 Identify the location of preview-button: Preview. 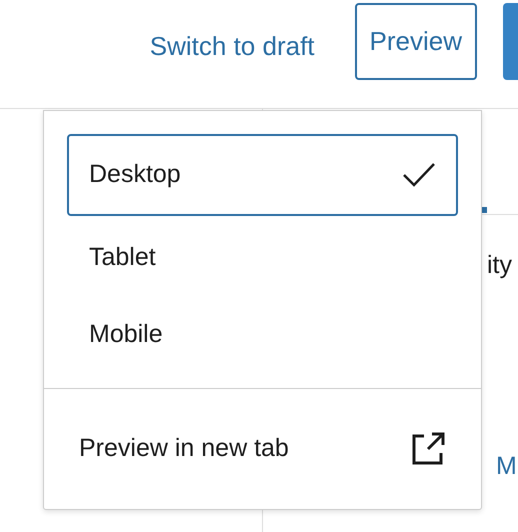
(415, 41).